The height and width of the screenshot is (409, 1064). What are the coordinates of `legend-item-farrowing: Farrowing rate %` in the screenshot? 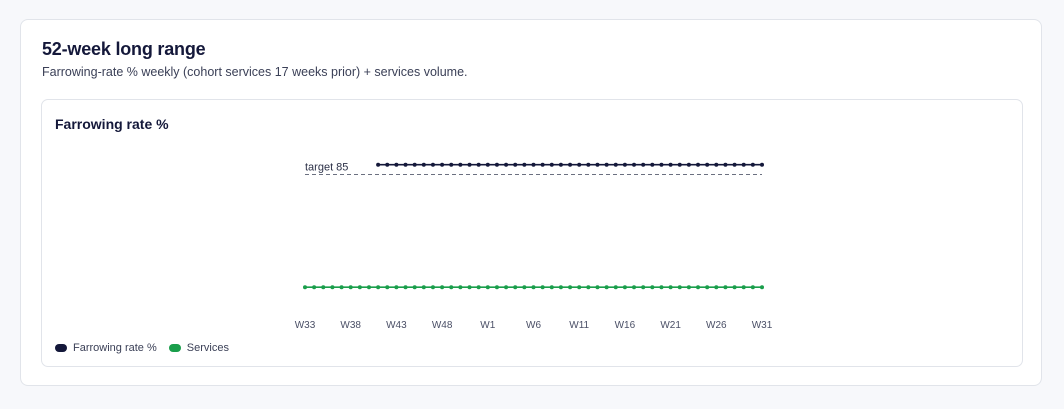 It's located at (106, 348).